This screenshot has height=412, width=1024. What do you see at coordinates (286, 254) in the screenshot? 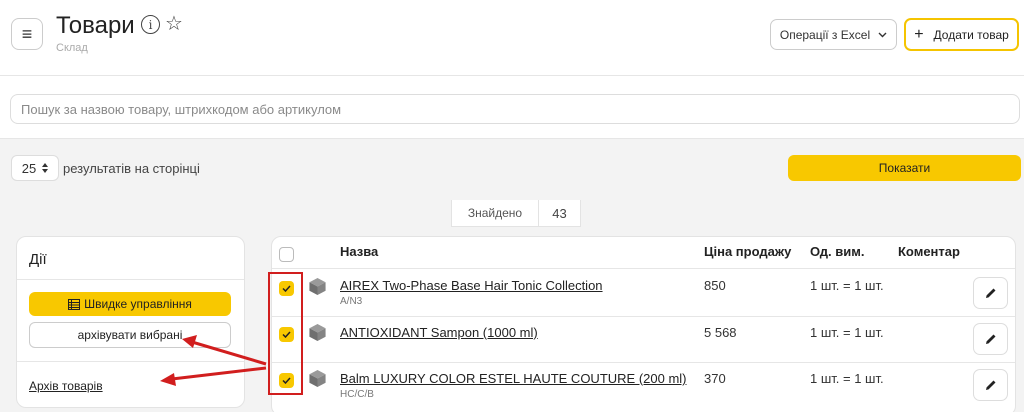
I see `select-all-checkbox` at bounding box center [286, 254].